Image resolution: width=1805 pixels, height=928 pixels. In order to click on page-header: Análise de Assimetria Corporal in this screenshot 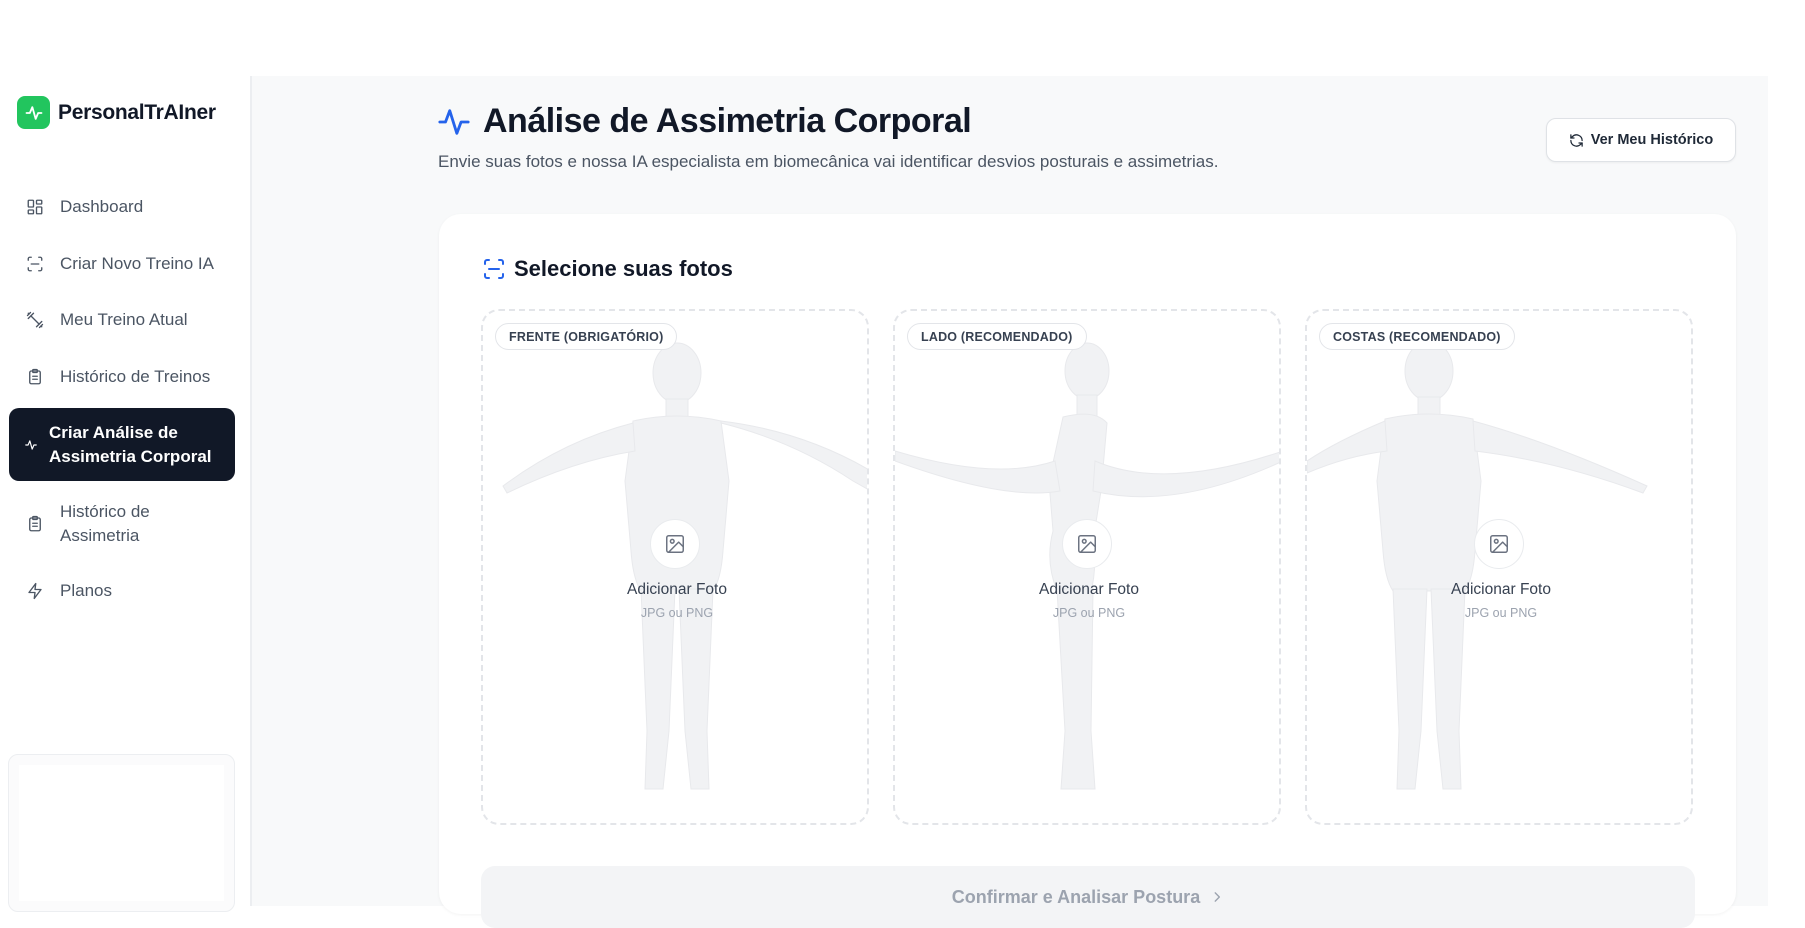, I will do `click(704, 121)`.